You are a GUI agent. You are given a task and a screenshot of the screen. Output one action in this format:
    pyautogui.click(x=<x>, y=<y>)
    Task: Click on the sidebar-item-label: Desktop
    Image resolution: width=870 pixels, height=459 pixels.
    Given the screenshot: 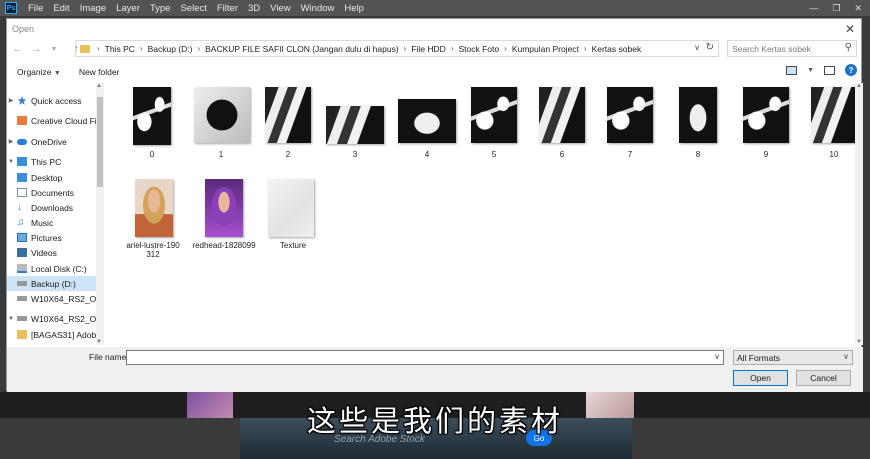 What is the action you would take?
    pyautogui.click(x=47, y=177)
    